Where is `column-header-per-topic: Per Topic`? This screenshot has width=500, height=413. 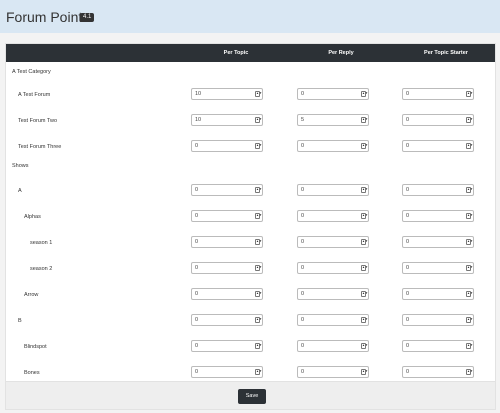
column-header-per-topic: Per Topic is located at coordinates (236, 53).